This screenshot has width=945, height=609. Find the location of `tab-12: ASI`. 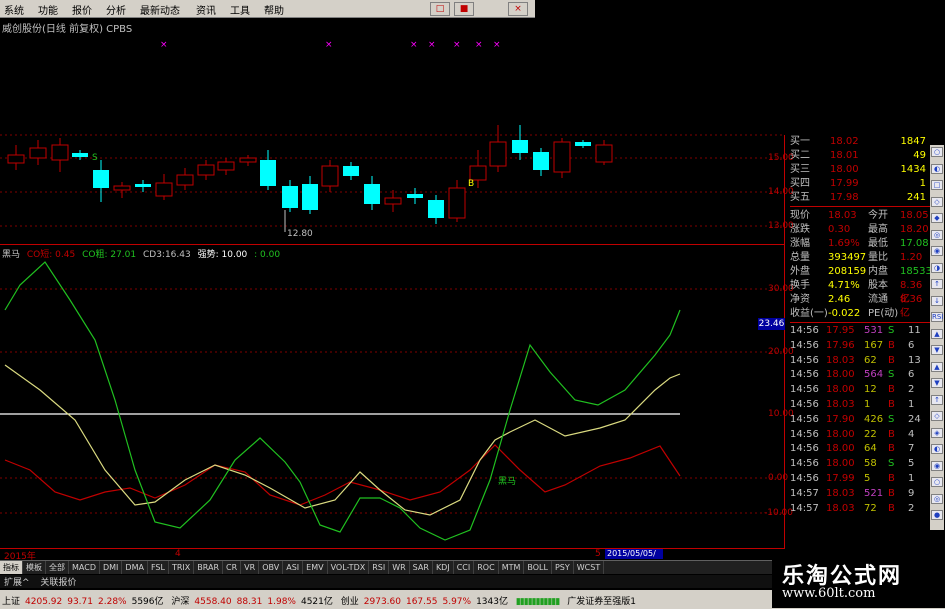

tab-12: ASI is located at coordinates (293, 567).